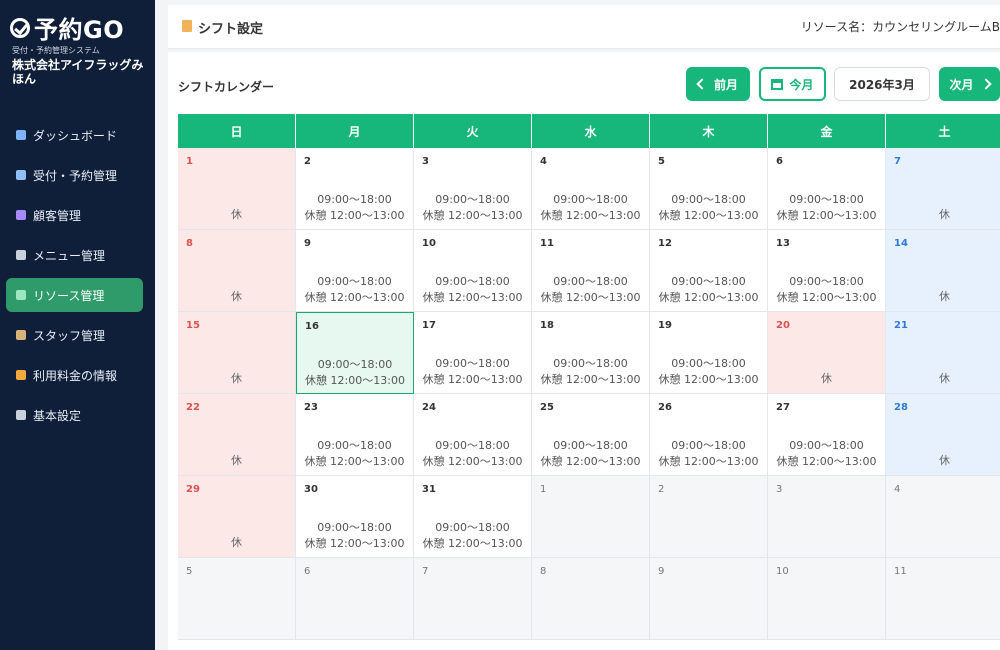  Describe the element at coordinates (74, 415) in the screenshot. I see `sidebar-item-7: 基本設定` at that location.